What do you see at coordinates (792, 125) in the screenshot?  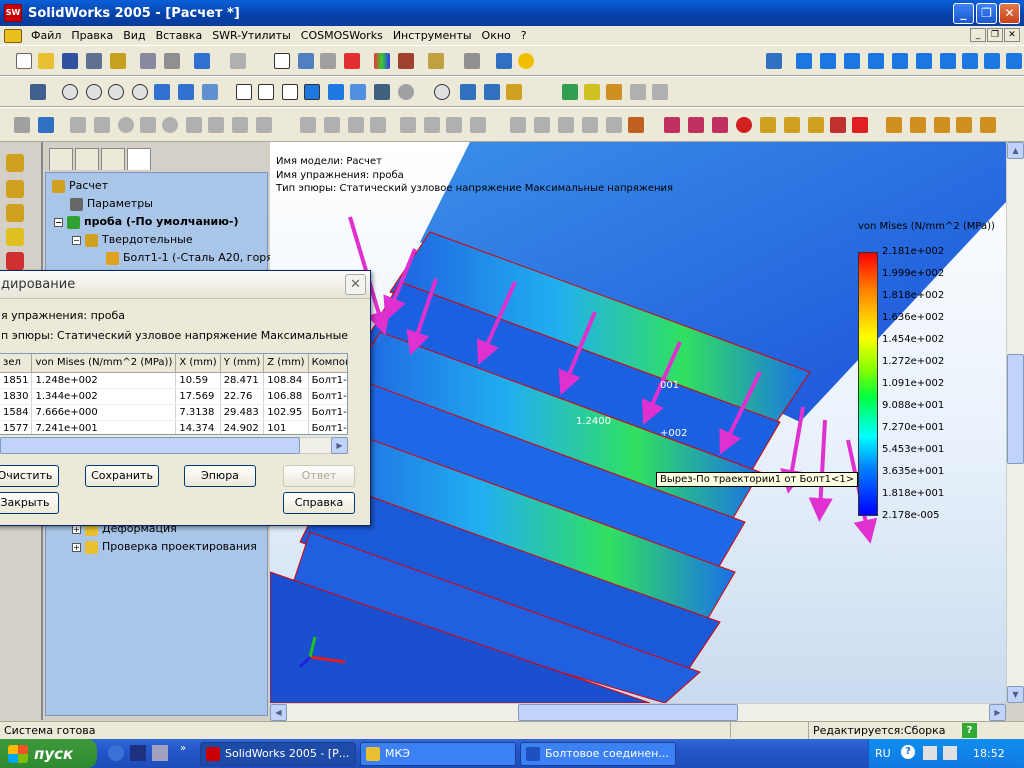 I see `material-icon` at bounding box center [792, 125].